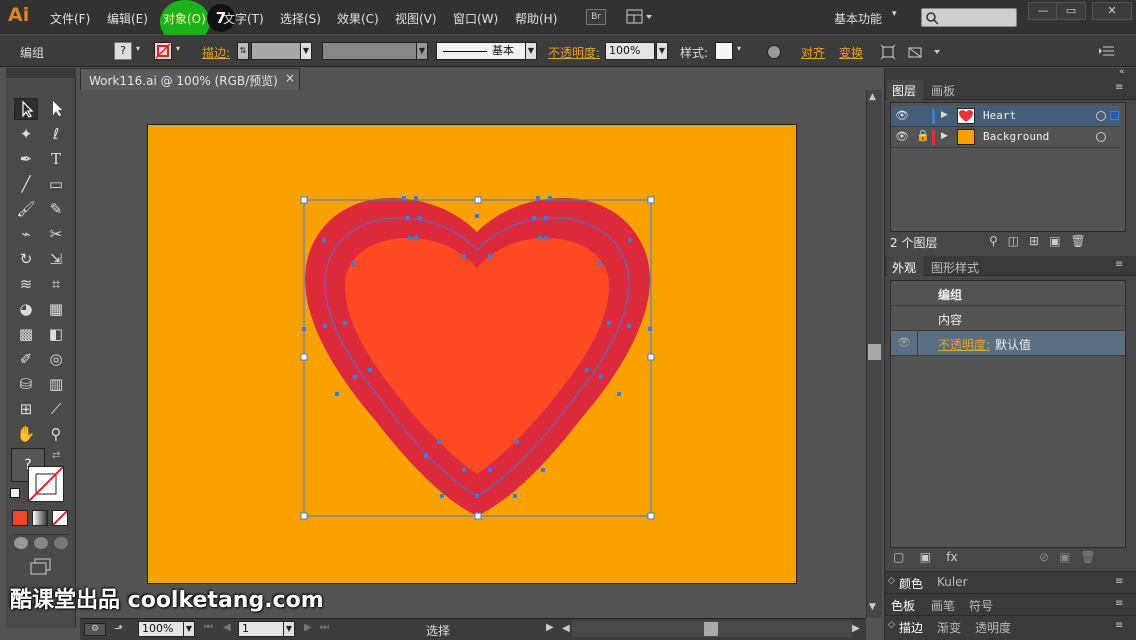  I want to click on gpu-icon: ⚙, so click(95, 629).